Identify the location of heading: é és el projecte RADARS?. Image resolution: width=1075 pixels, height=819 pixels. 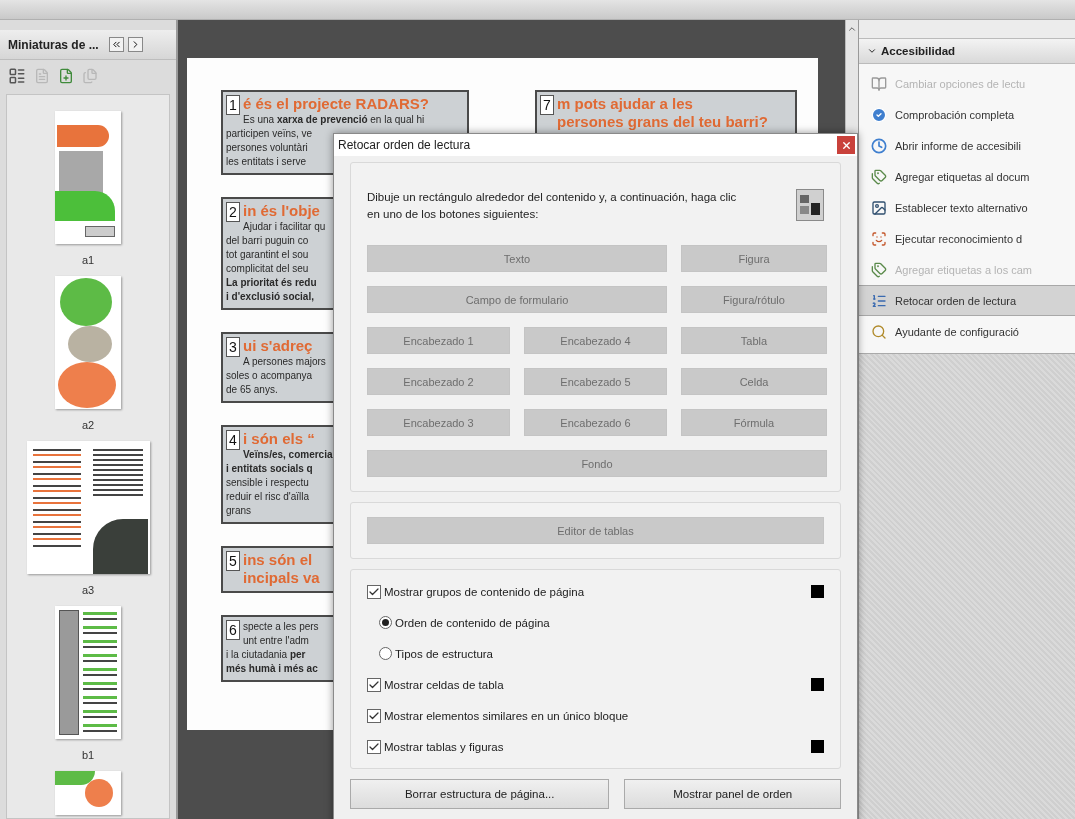
(336, 104).